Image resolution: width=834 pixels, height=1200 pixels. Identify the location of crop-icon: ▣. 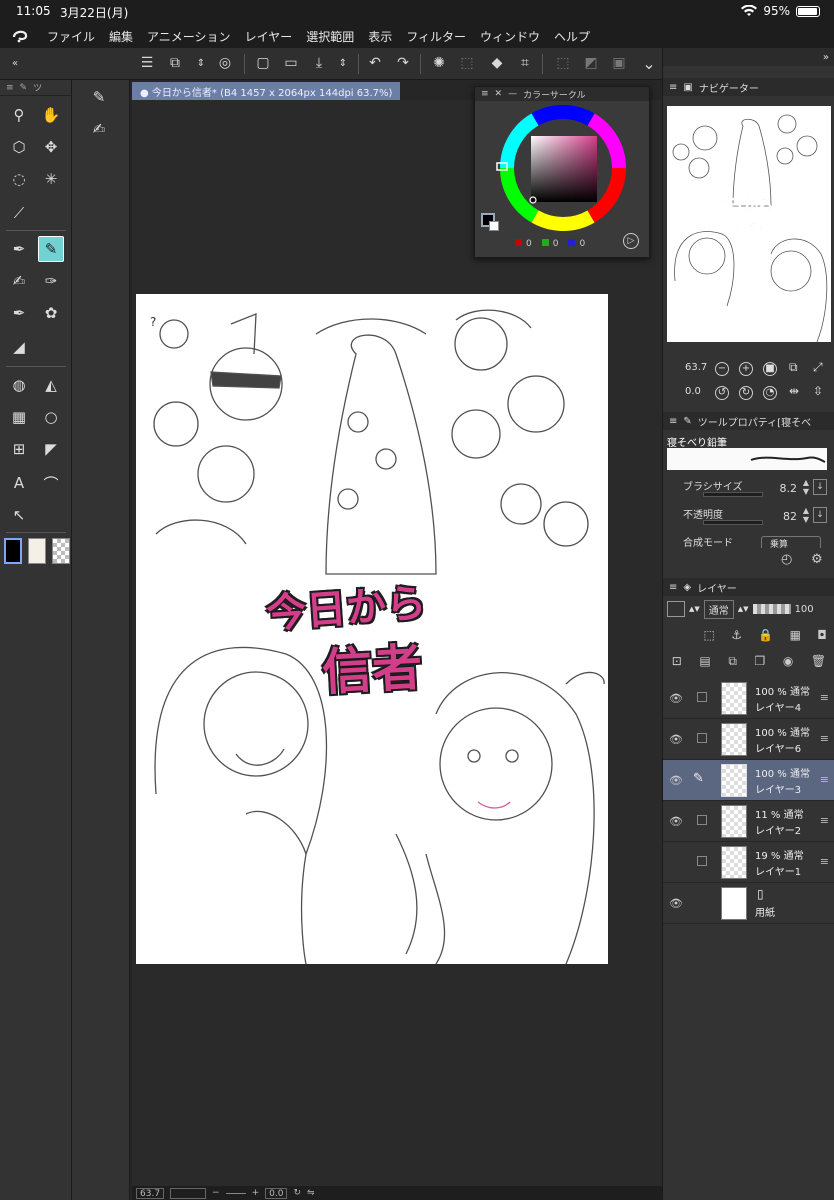
(619, 63).